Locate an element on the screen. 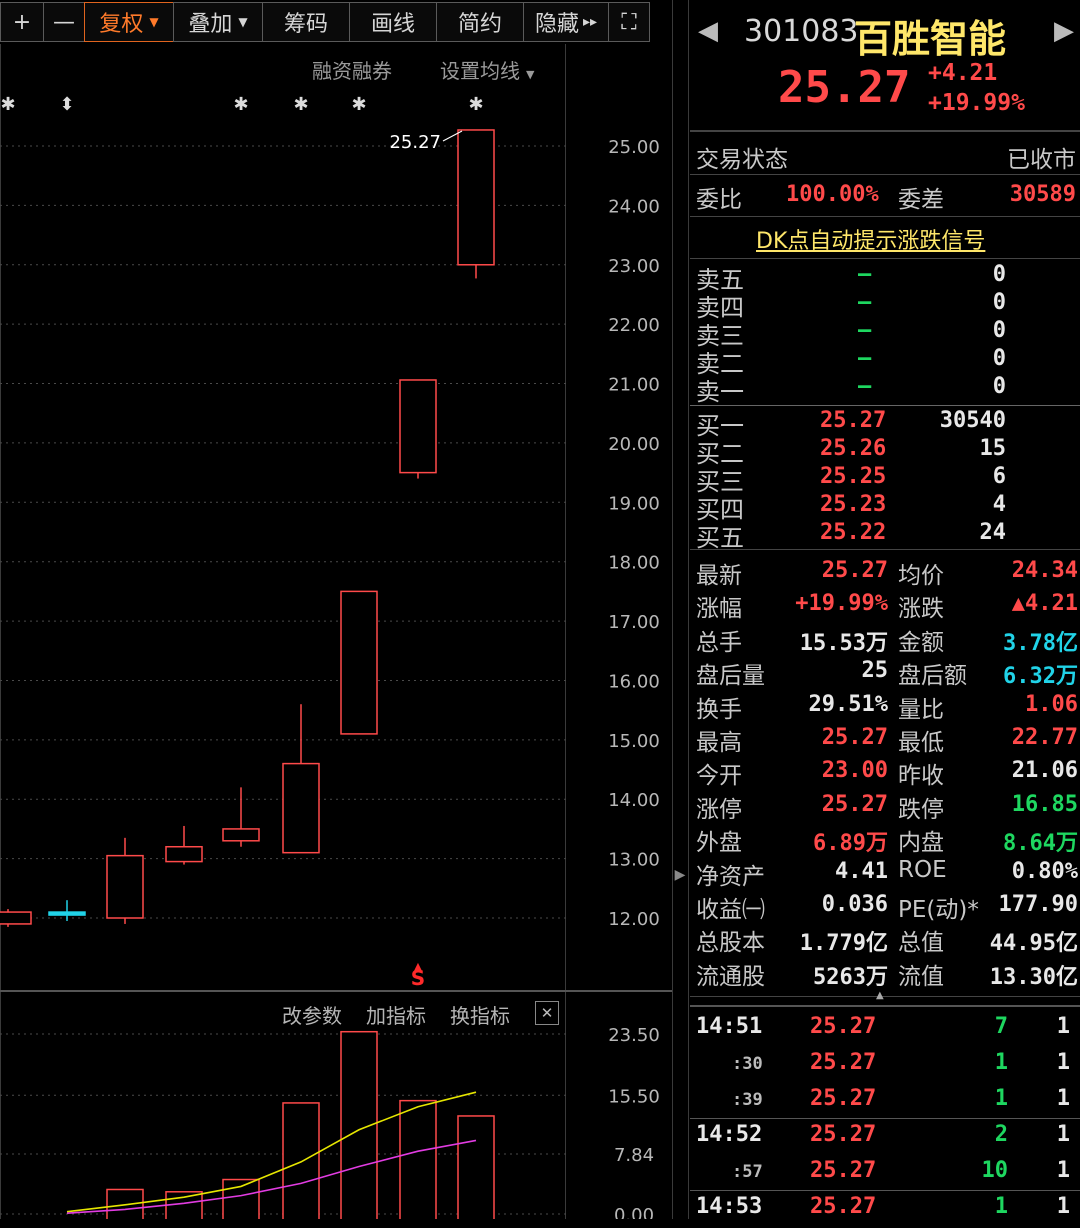 The image size is (1080, 1228). signal-arrow-icon: ▲ is located at coordinates (418, 966).